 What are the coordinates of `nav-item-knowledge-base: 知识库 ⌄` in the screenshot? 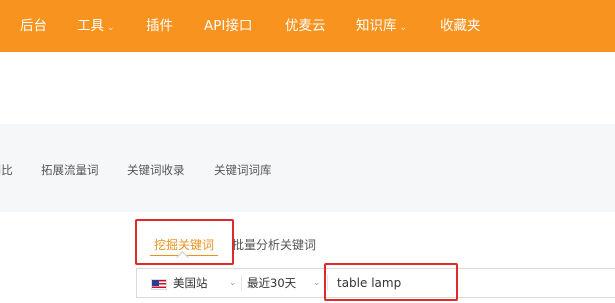 It's located at (381, 26).